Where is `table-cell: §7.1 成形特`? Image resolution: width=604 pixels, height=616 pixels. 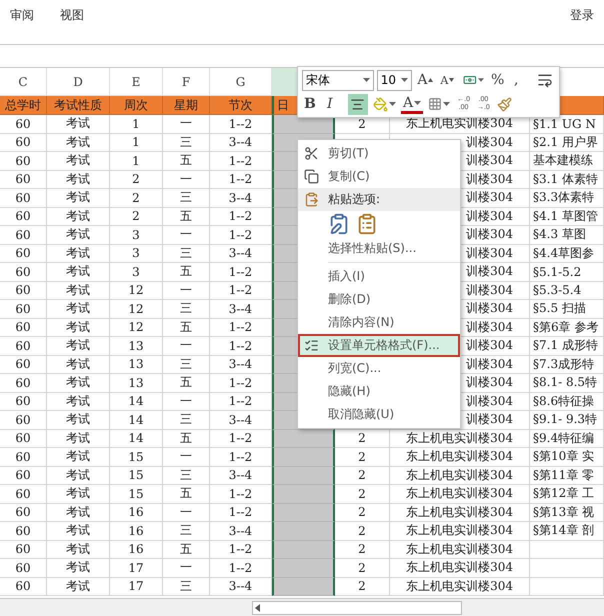
table-cell: §7.1 成形特 is located at coordinates (567, 346).